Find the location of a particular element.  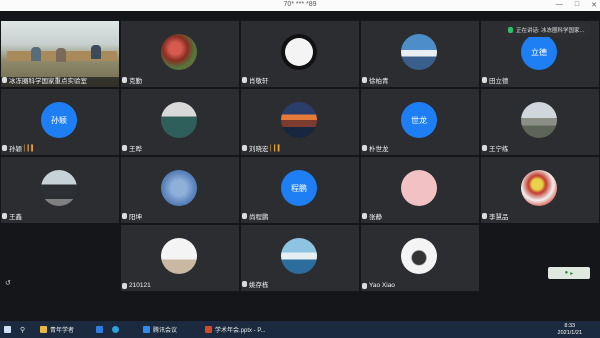

avatar: 立德 is located at coordinates (539, 52).